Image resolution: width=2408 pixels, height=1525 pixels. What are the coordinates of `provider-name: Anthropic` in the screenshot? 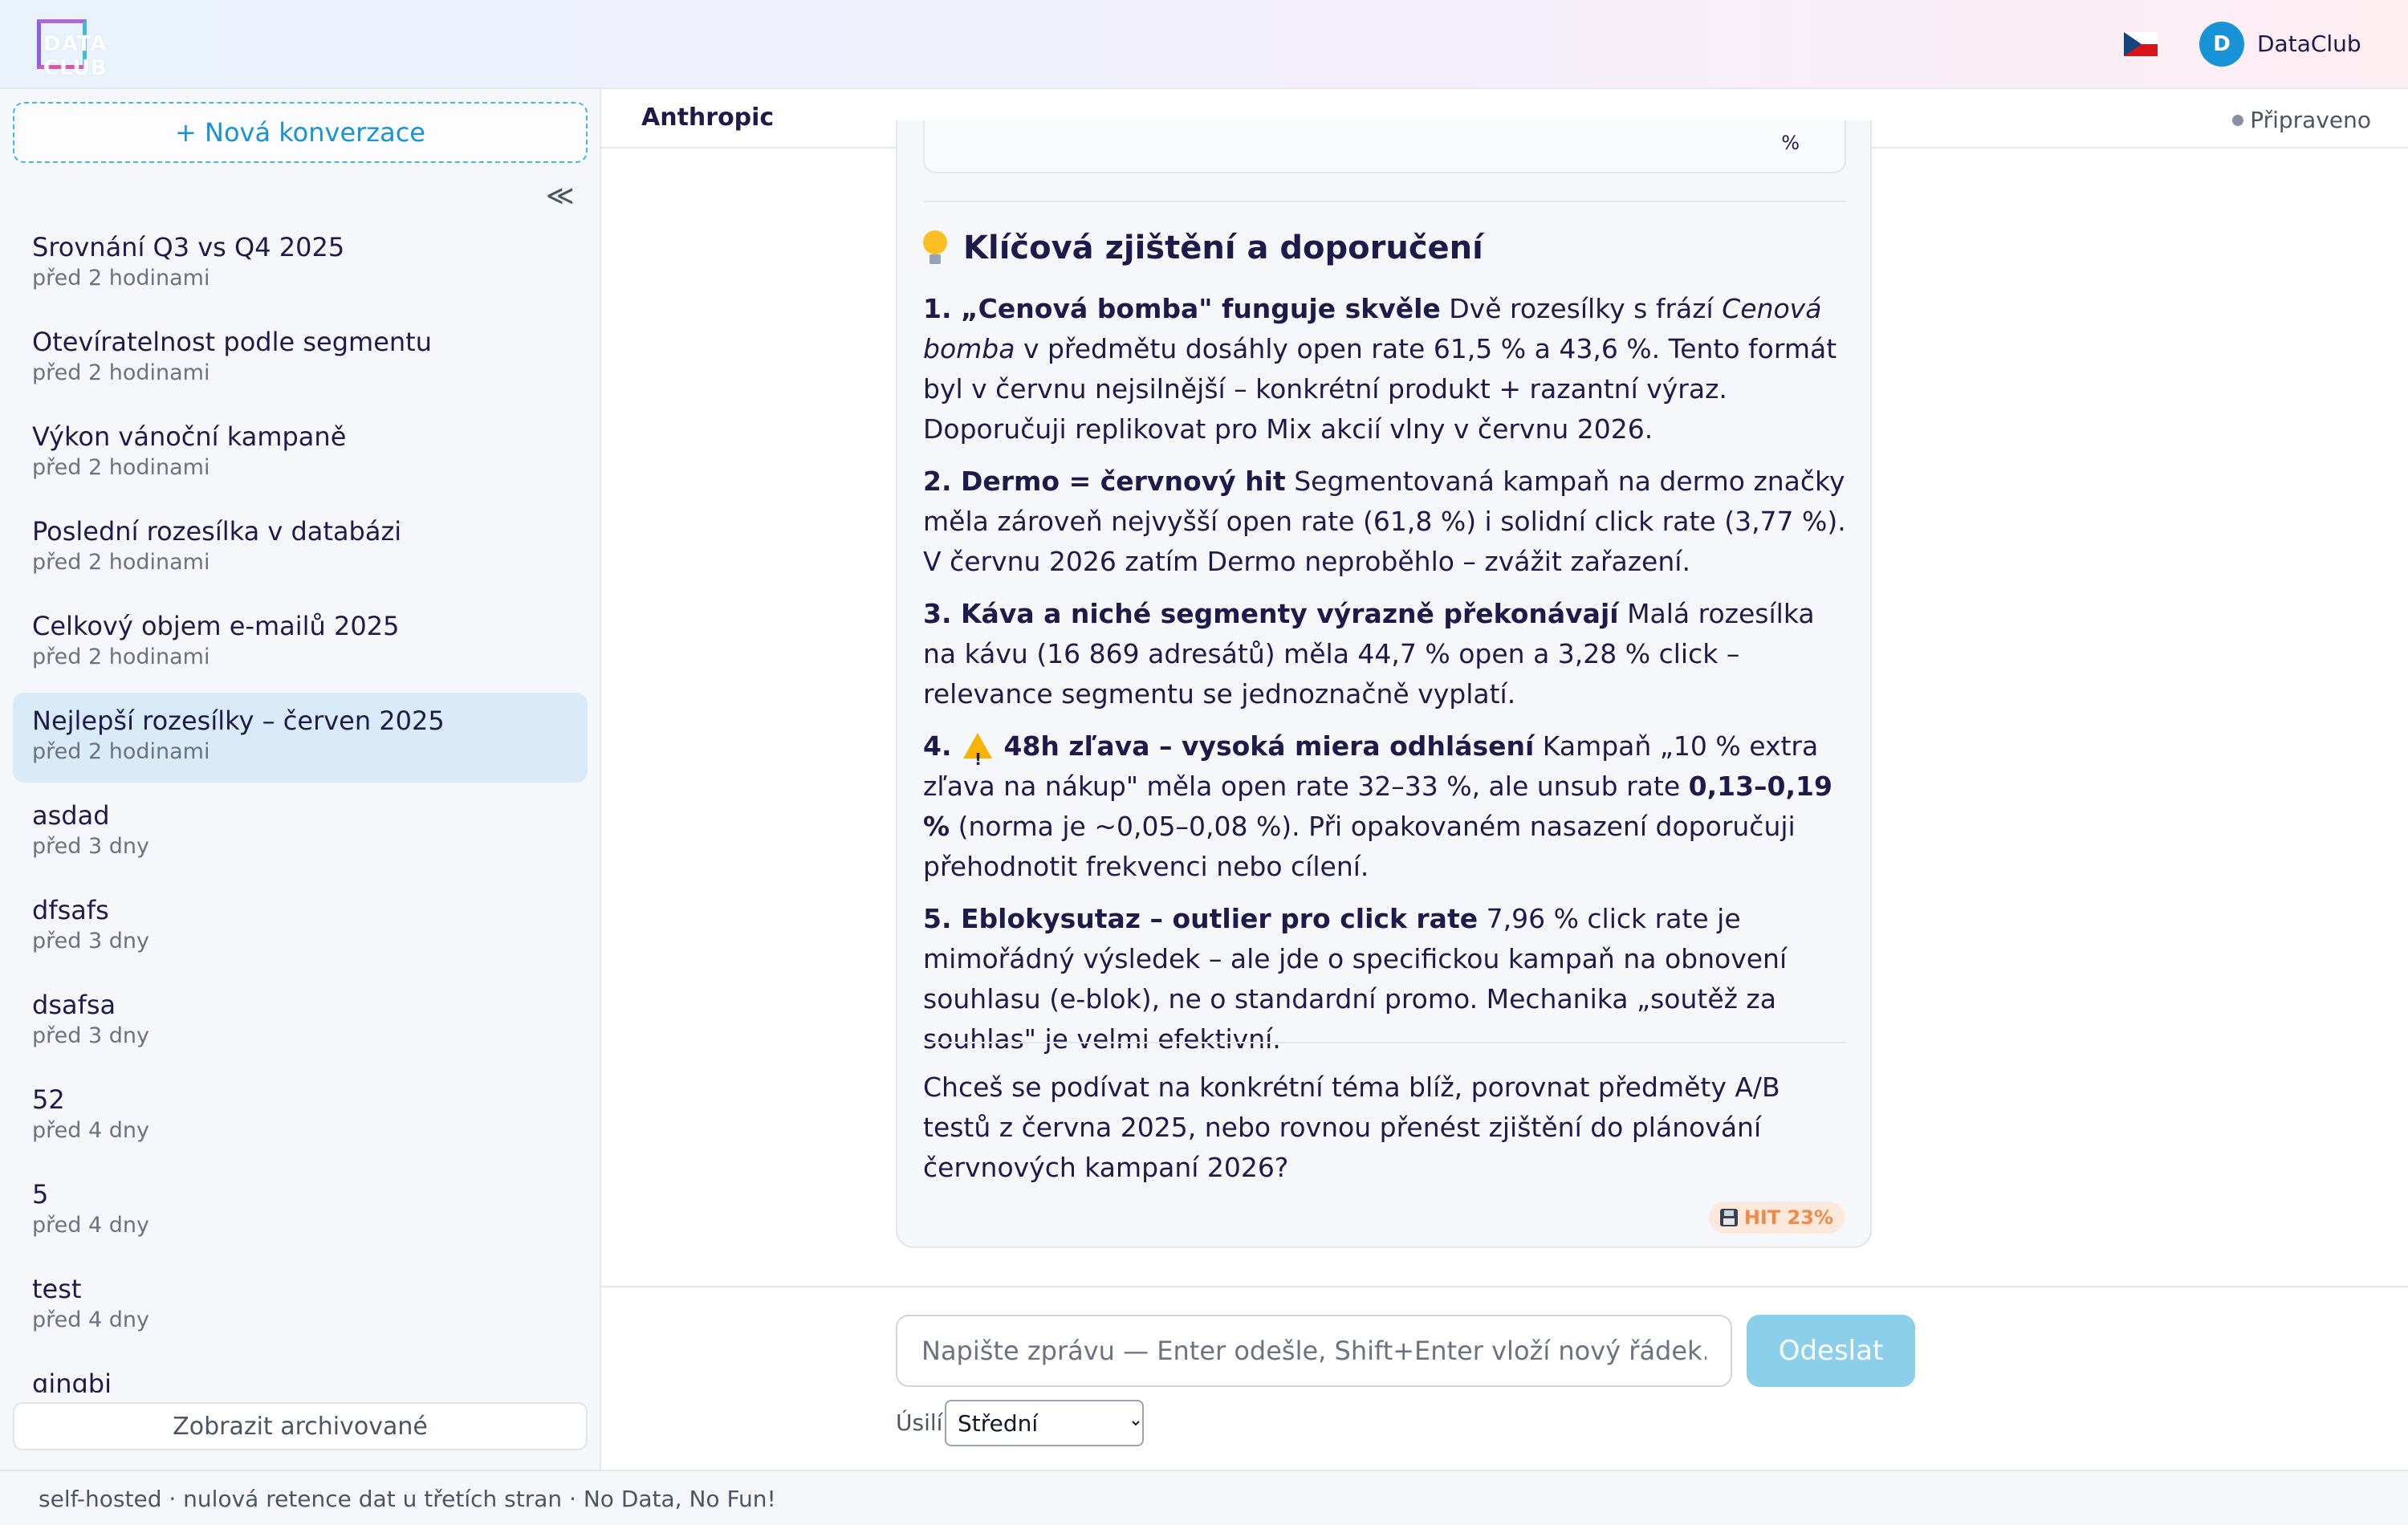 It's located at (708, 118).